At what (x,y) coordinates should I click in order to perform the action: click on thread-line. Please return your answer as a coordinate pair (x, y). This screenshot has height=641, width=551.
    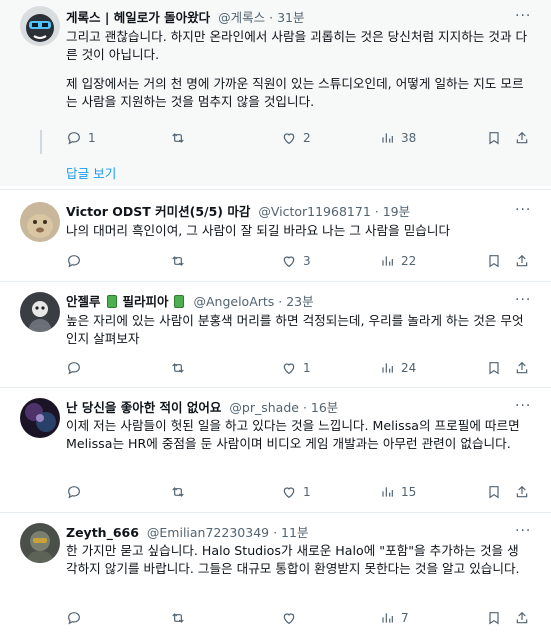
    Looking at the image, I should click on (41, 142).